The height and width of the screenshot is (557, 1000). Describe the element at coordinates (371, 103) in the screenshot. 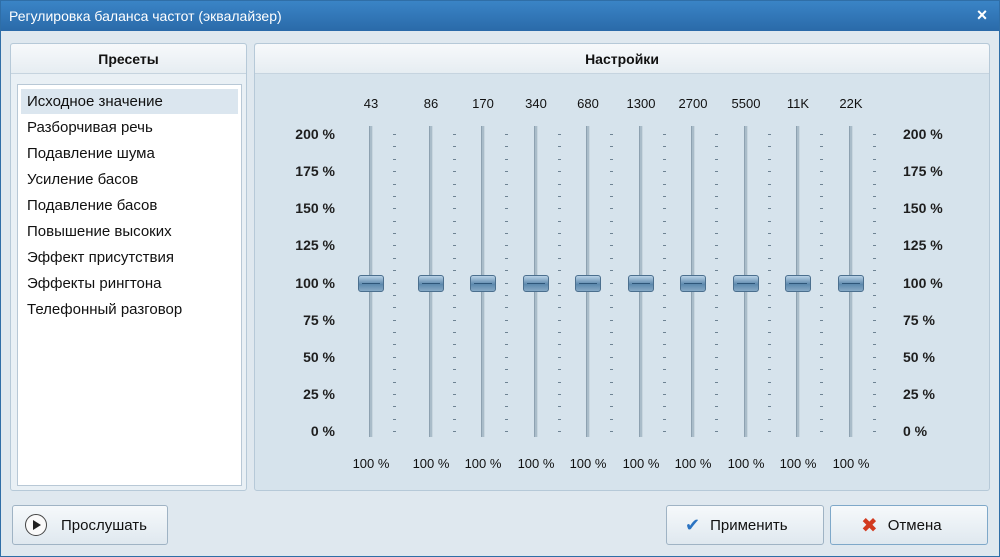

I see `band-frequency: 43` at that location.